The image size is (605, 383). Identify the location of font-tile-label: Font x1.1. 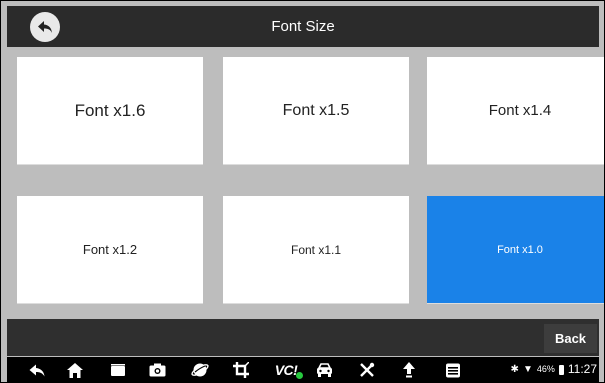
(316, 249).